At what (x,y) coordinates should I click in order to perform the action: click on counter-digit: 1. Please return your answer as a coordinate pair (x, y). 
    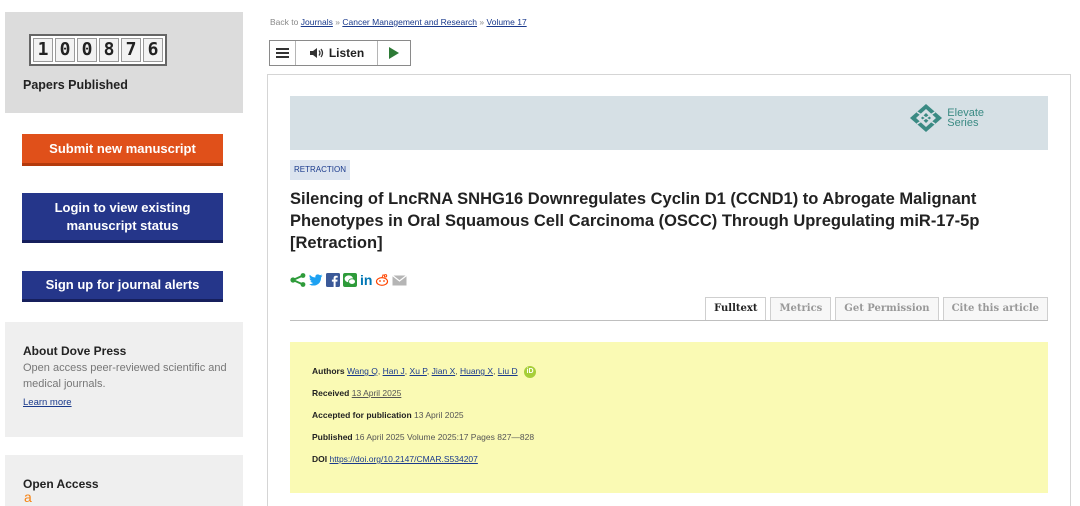
    Looking at the image, I should click on (43, 50).